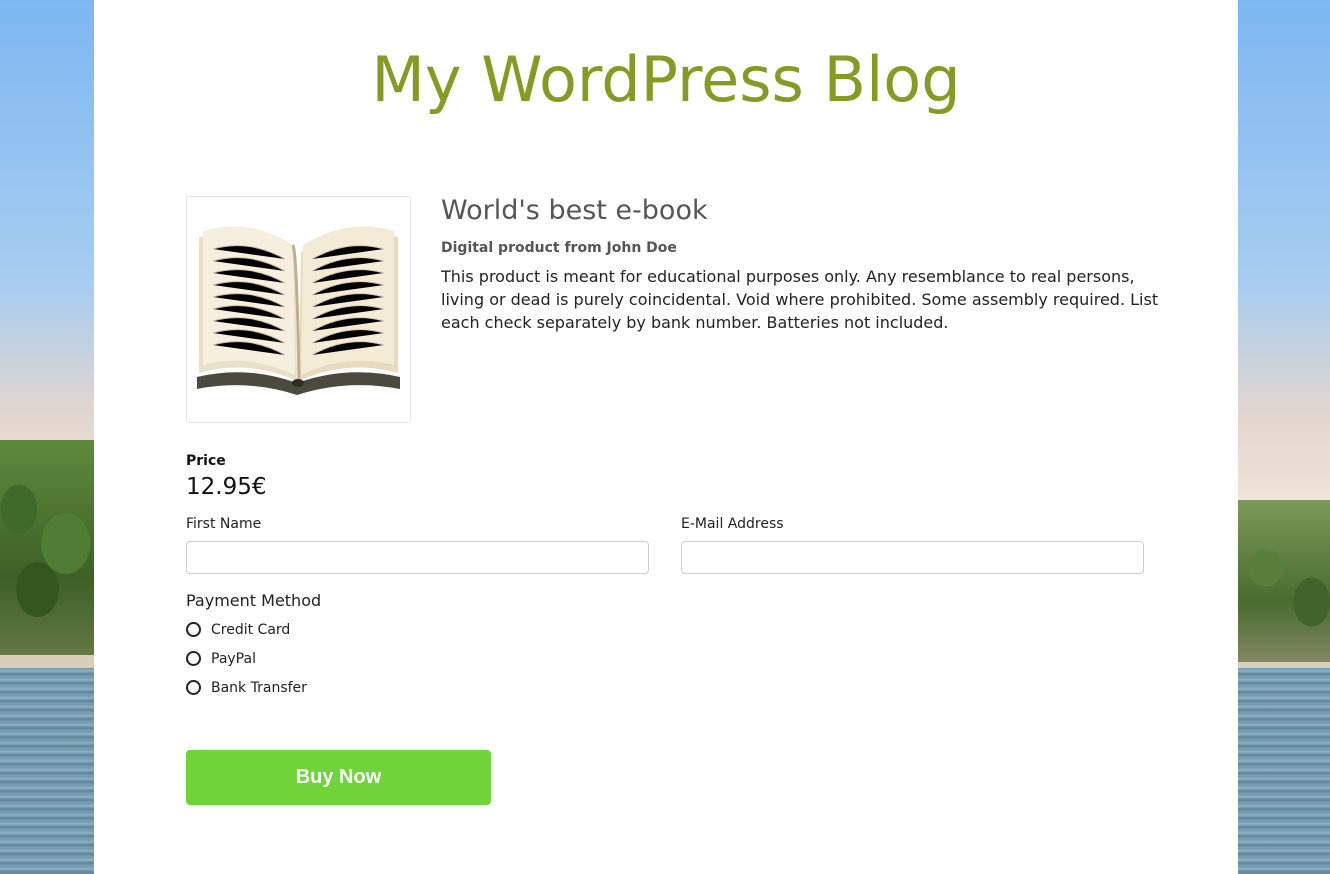  What do you see at coordinates (251, 630) in the screenshot?
I see `payment-option-label: Credit Card` at bounding box center [251, 630].